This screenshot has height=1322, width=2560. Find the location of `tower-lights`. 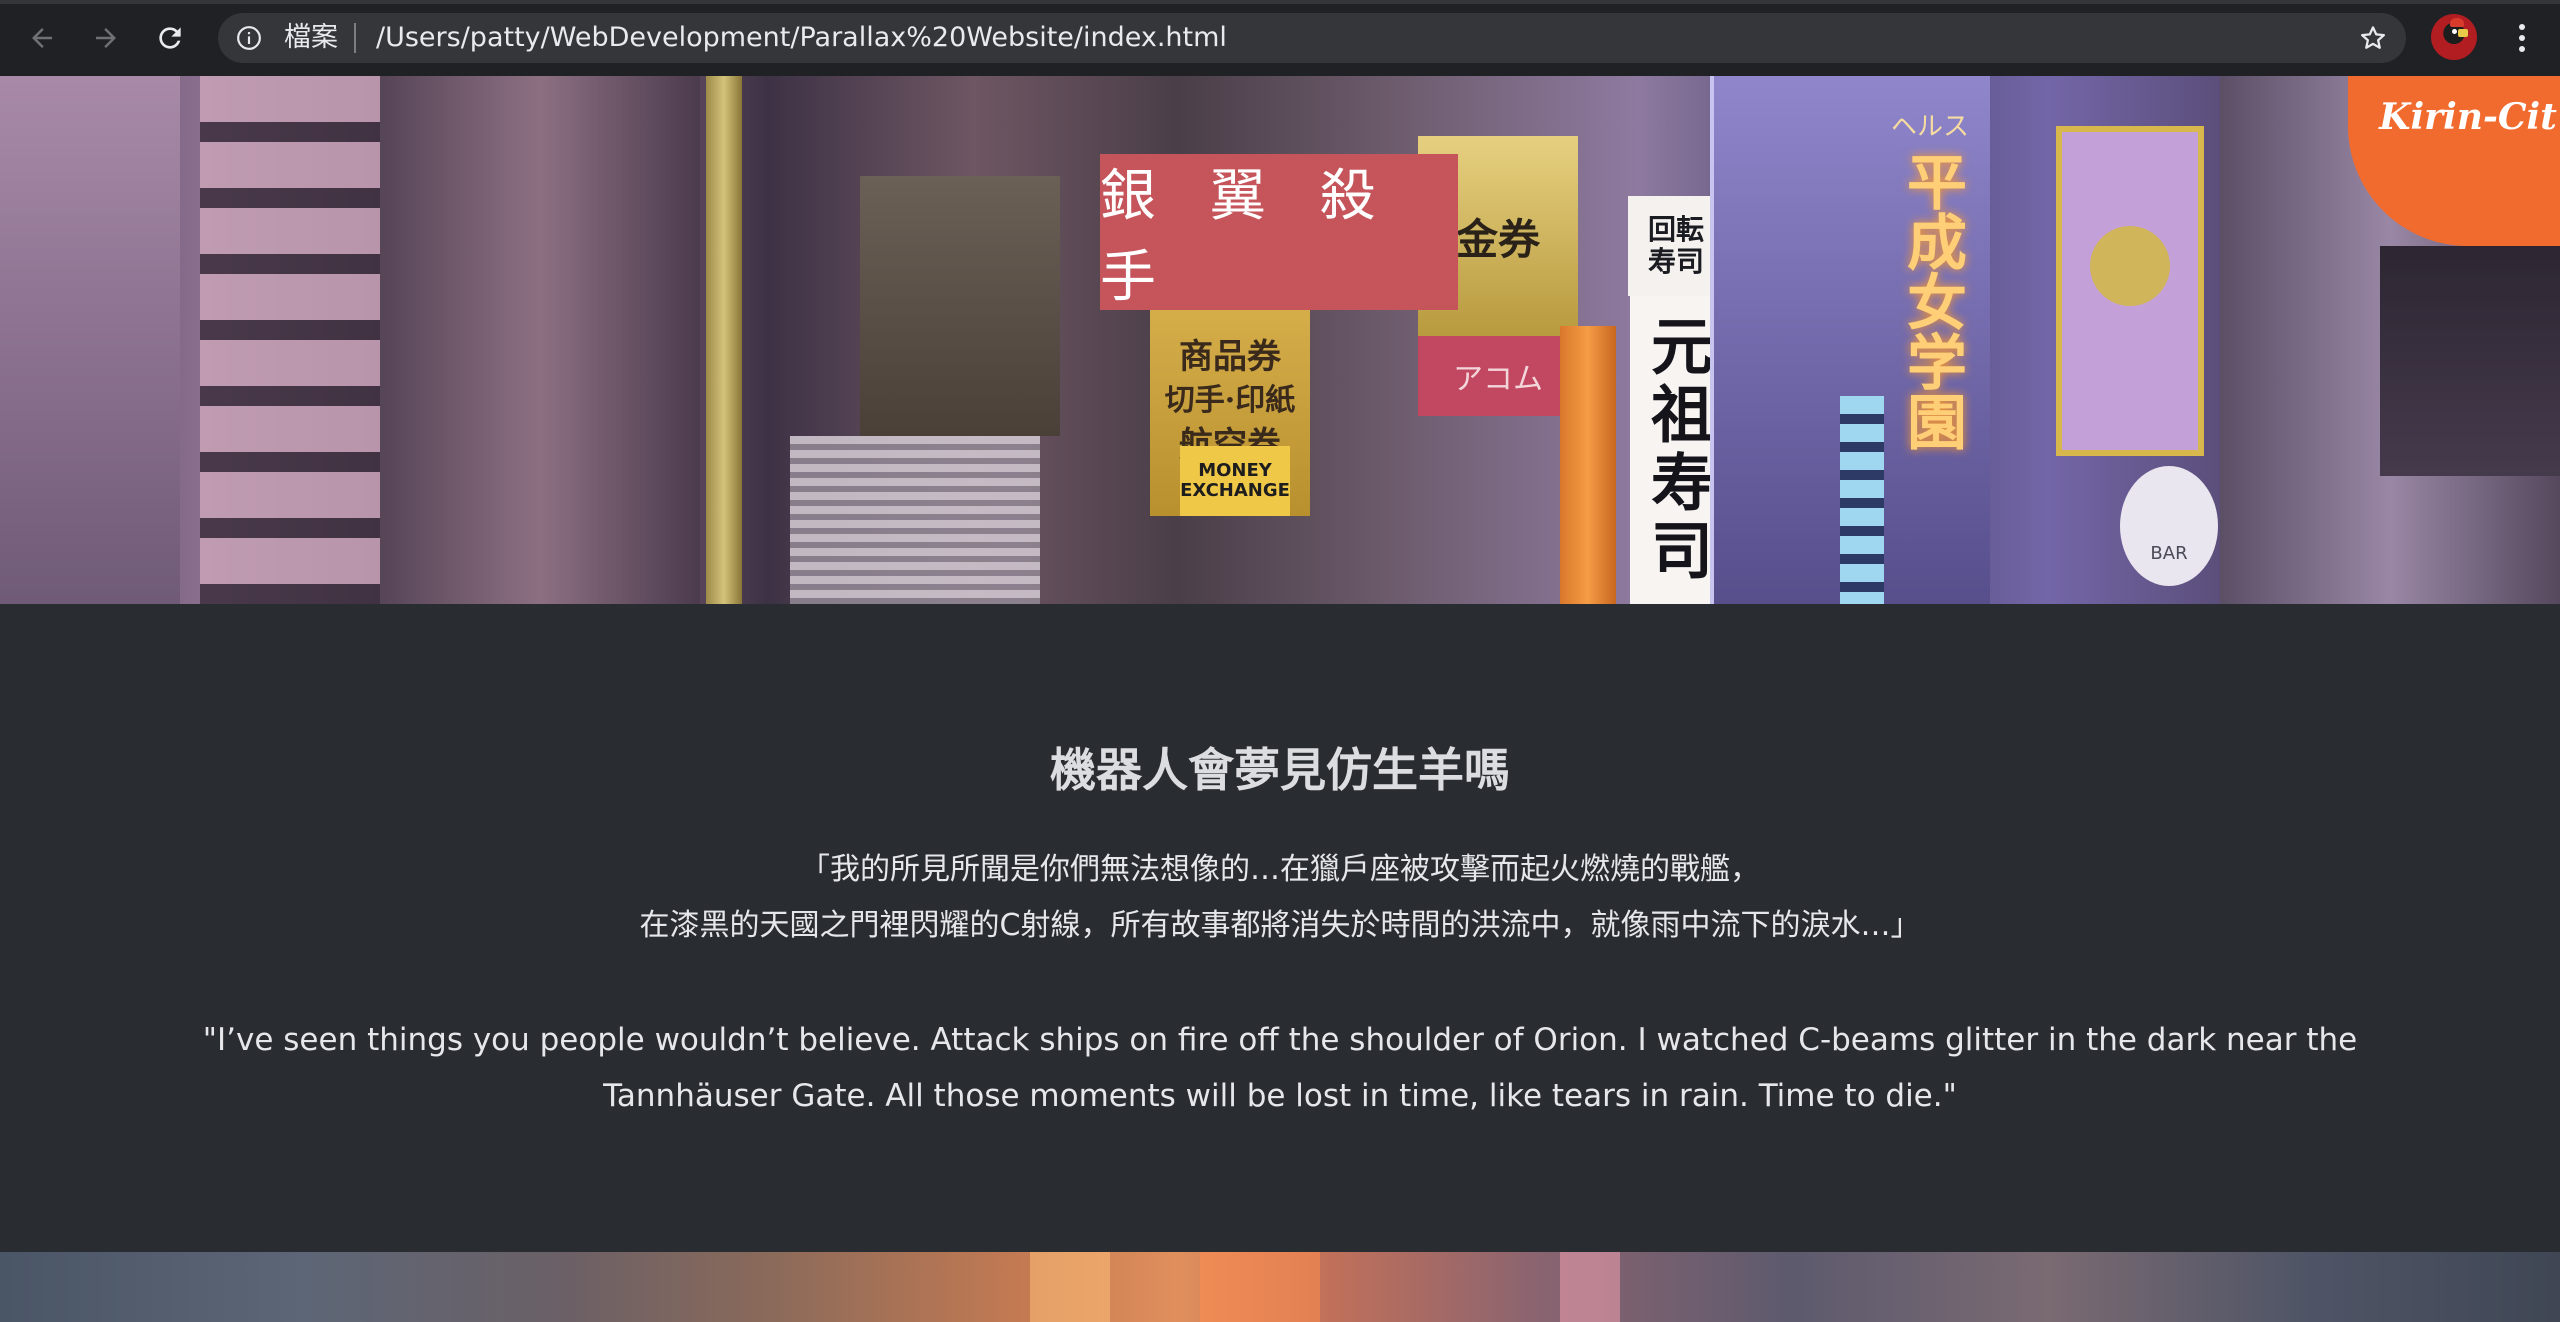

tower-lights is located at coordinates (1862, 500).